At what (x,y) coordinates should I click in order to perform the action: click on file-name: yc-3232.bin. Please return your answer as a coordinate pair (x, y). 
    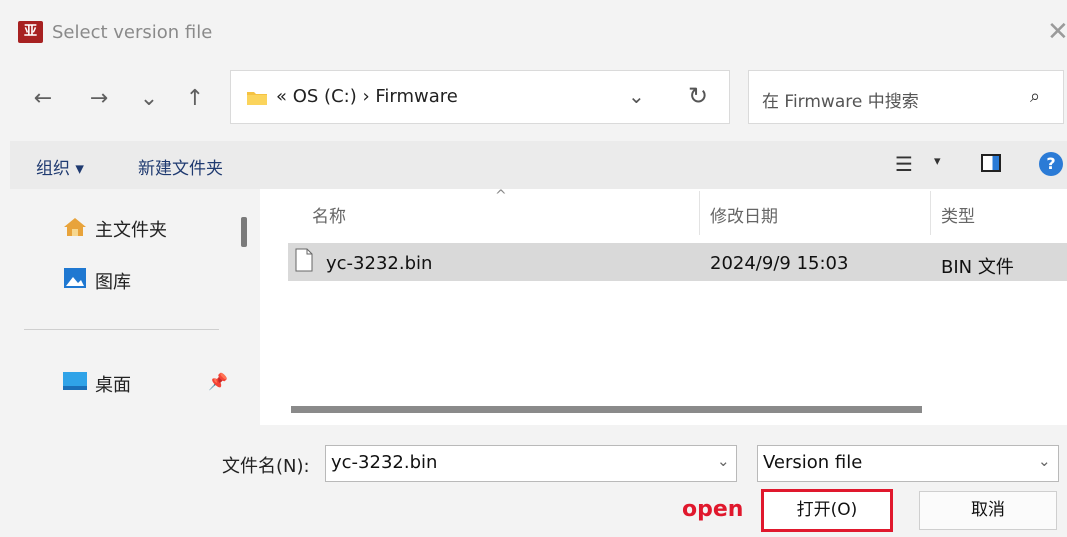
    Looking at the image, I should click on (379, 263).